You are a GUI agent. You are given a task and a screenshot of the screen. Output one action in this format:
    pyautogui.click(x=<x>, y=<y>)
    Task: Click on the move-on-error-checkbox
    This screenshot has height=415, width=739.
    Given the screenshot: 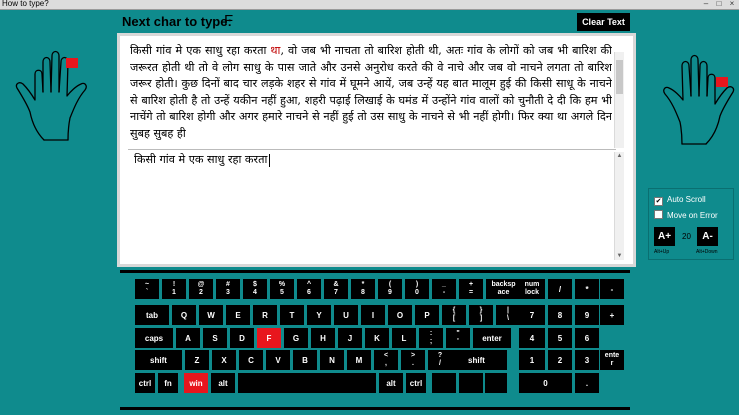 What is the action you would take?
    pyautogui.click(x=658, y=214)
    